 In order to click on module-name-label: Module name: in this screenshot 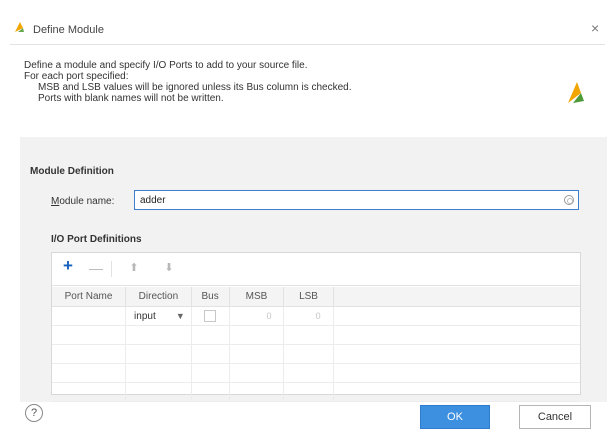, I will do `click(83, 201)`.